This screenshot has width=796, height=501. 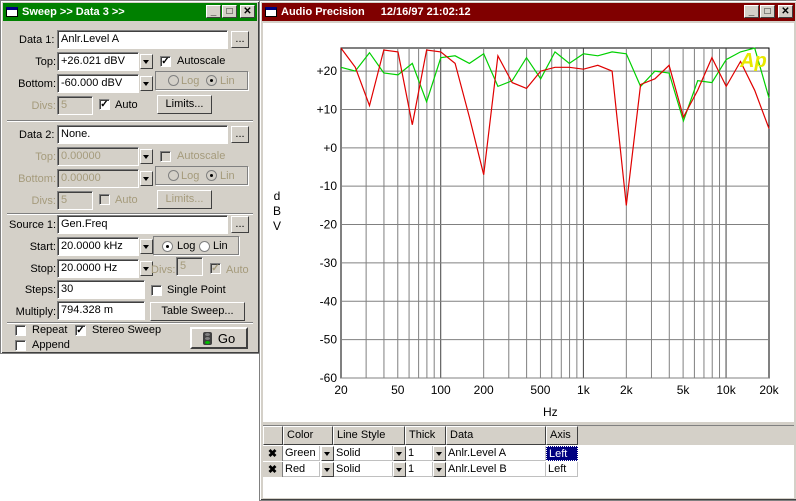 I want to click on x-tick-label: 5k, so click(x=684, y=390).